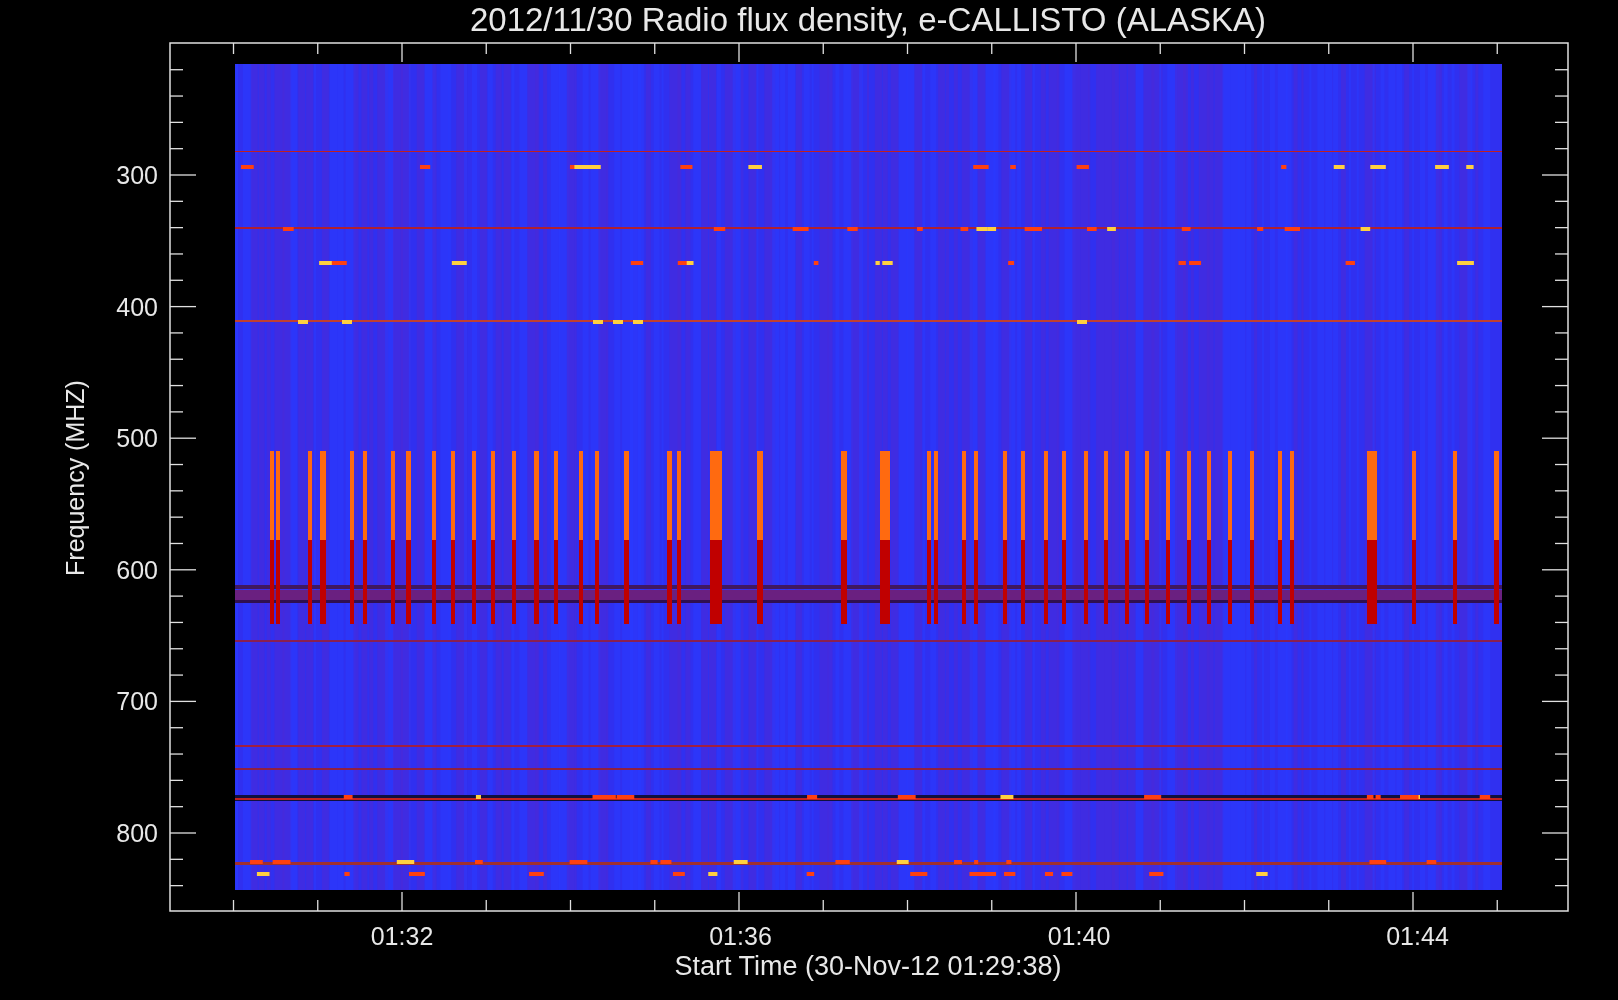 This screenshot has width=1618, height=1000. Describe the element at coordinates (137, 306) in the screenshot. I see `tick-label: 400` at that location.